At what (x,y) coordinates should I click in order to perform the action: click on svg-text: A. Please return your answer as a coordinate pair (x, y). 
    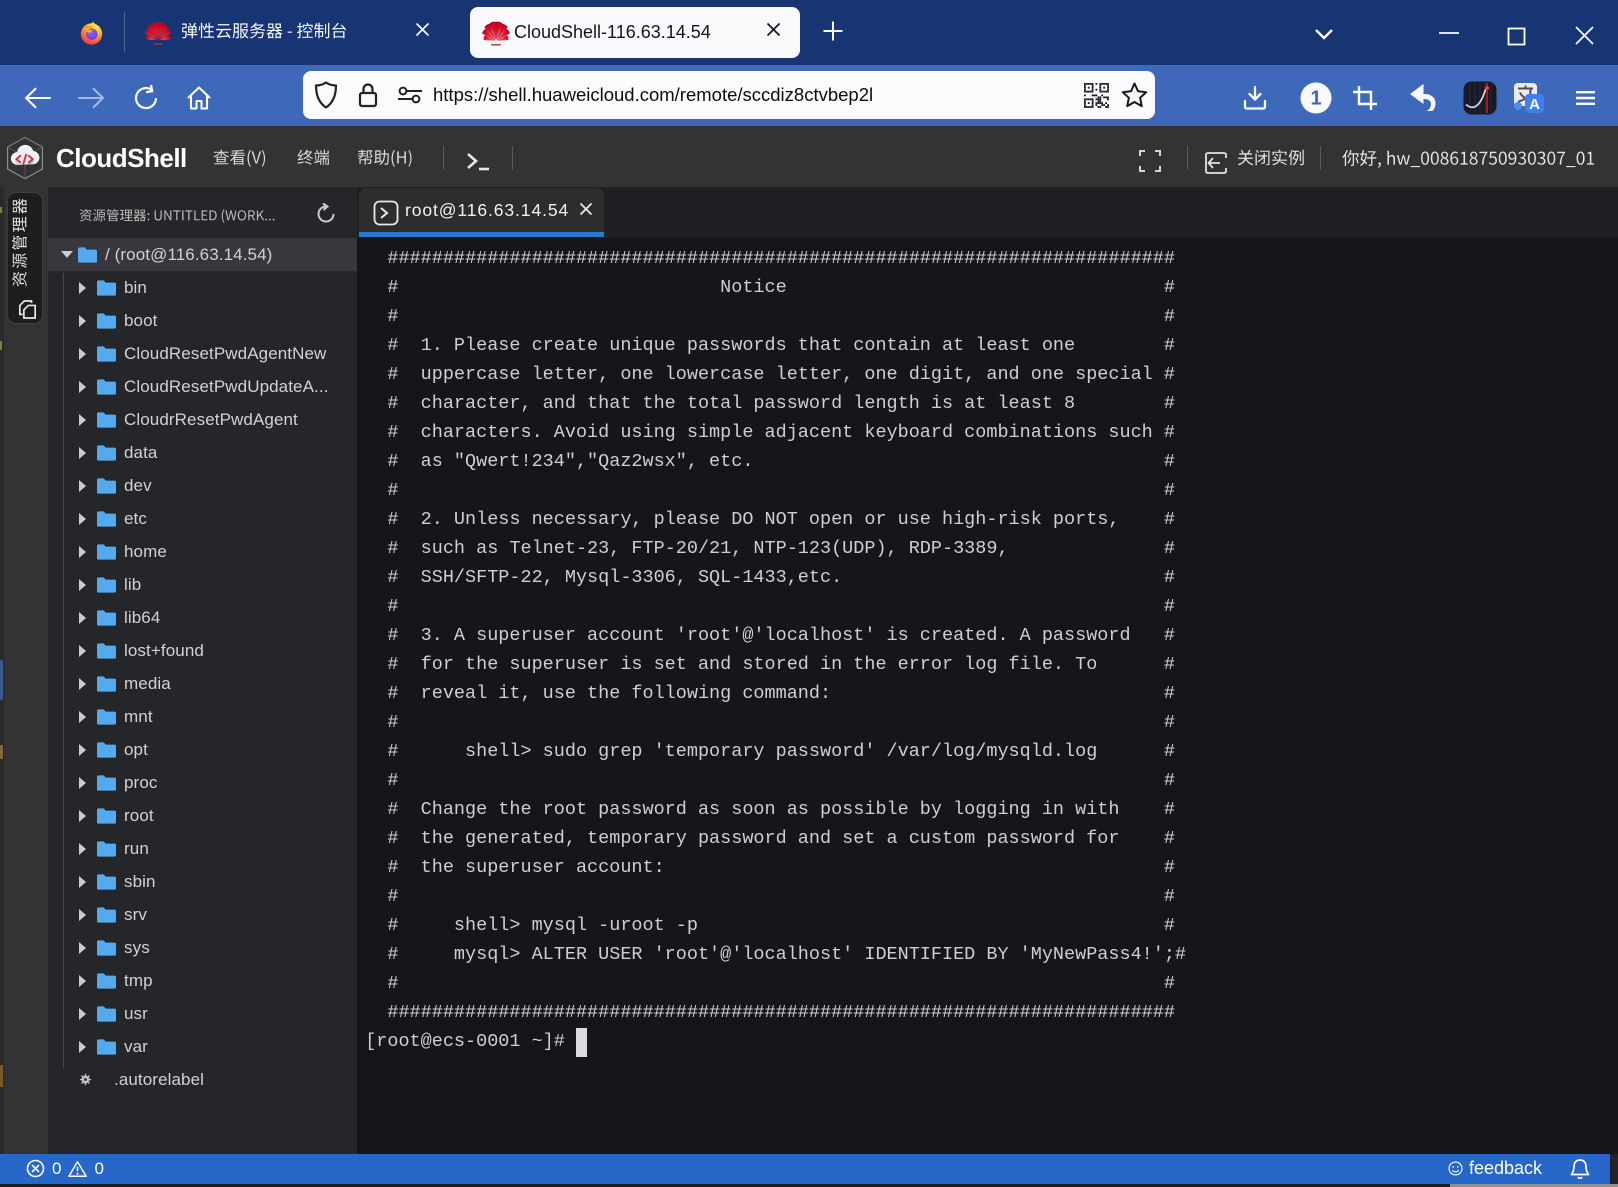
    Looking at the image, I should click on (1534, 104).